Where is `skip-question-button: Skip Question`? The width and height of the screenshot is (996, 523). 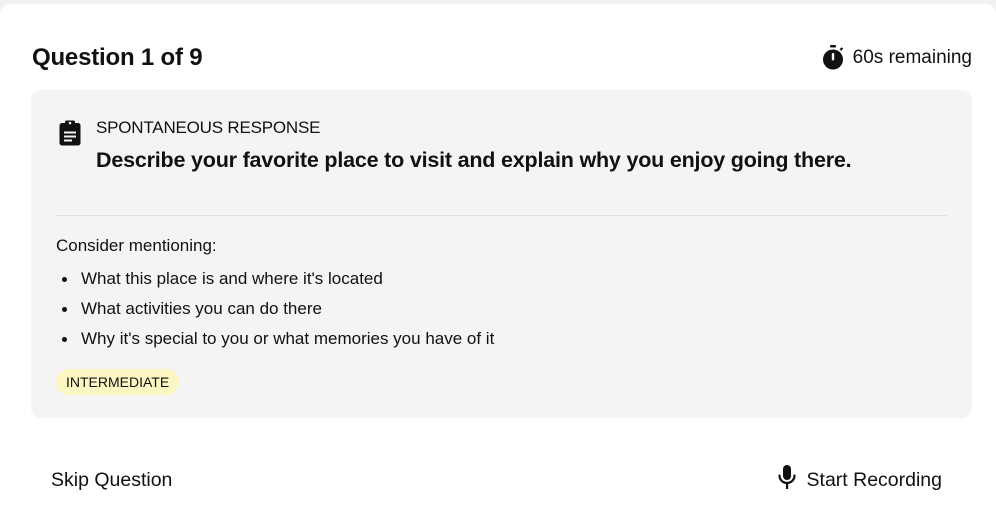
skip-question-button: Skip Question is located at coordinates (111, 480).